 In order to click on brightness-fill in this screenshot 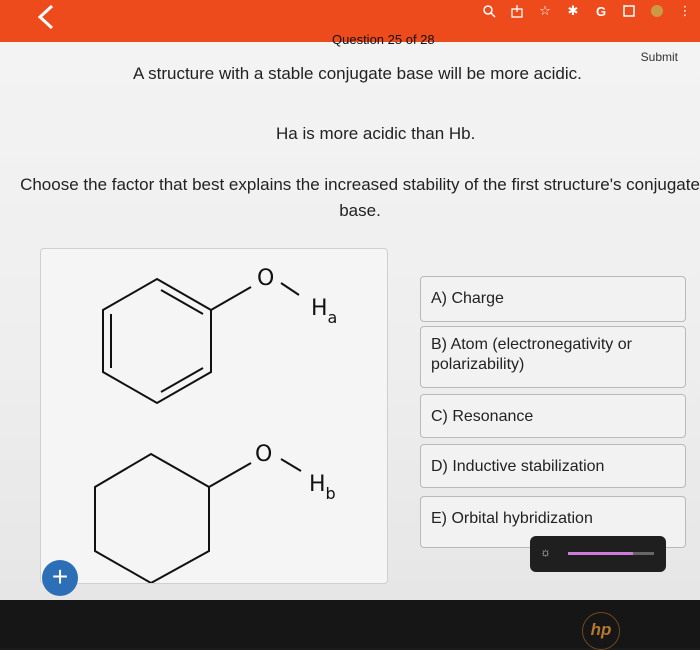, I will do `click(600, 553)`.